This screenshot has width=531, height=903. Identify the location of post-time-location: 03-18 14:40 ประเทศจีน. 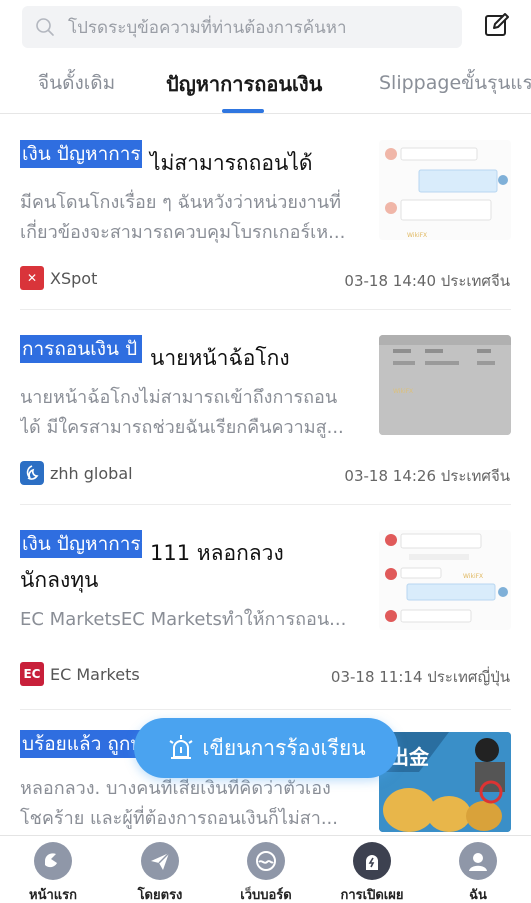
(427, 281).